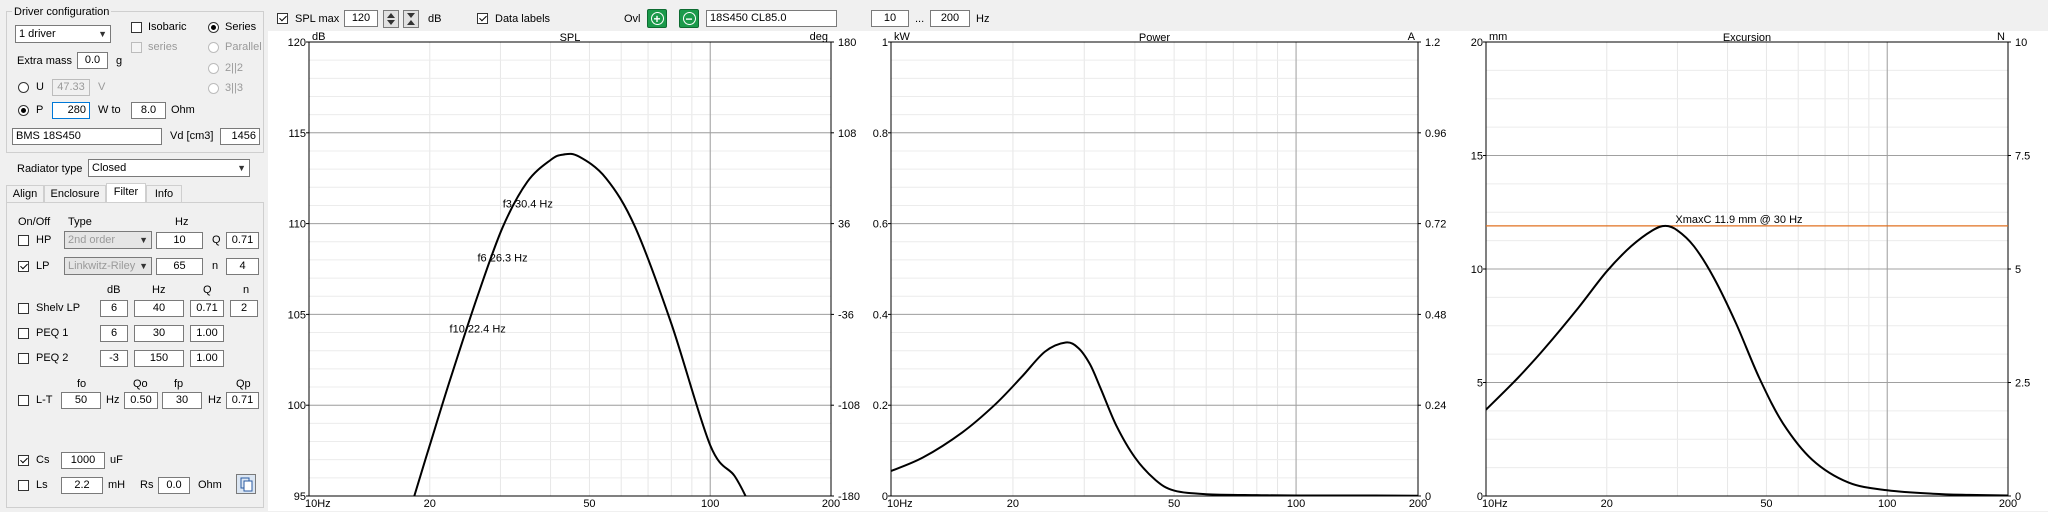  Describe the element at coordinates (80, 222) in the screenshot. I see `col-type: Type` at that location.